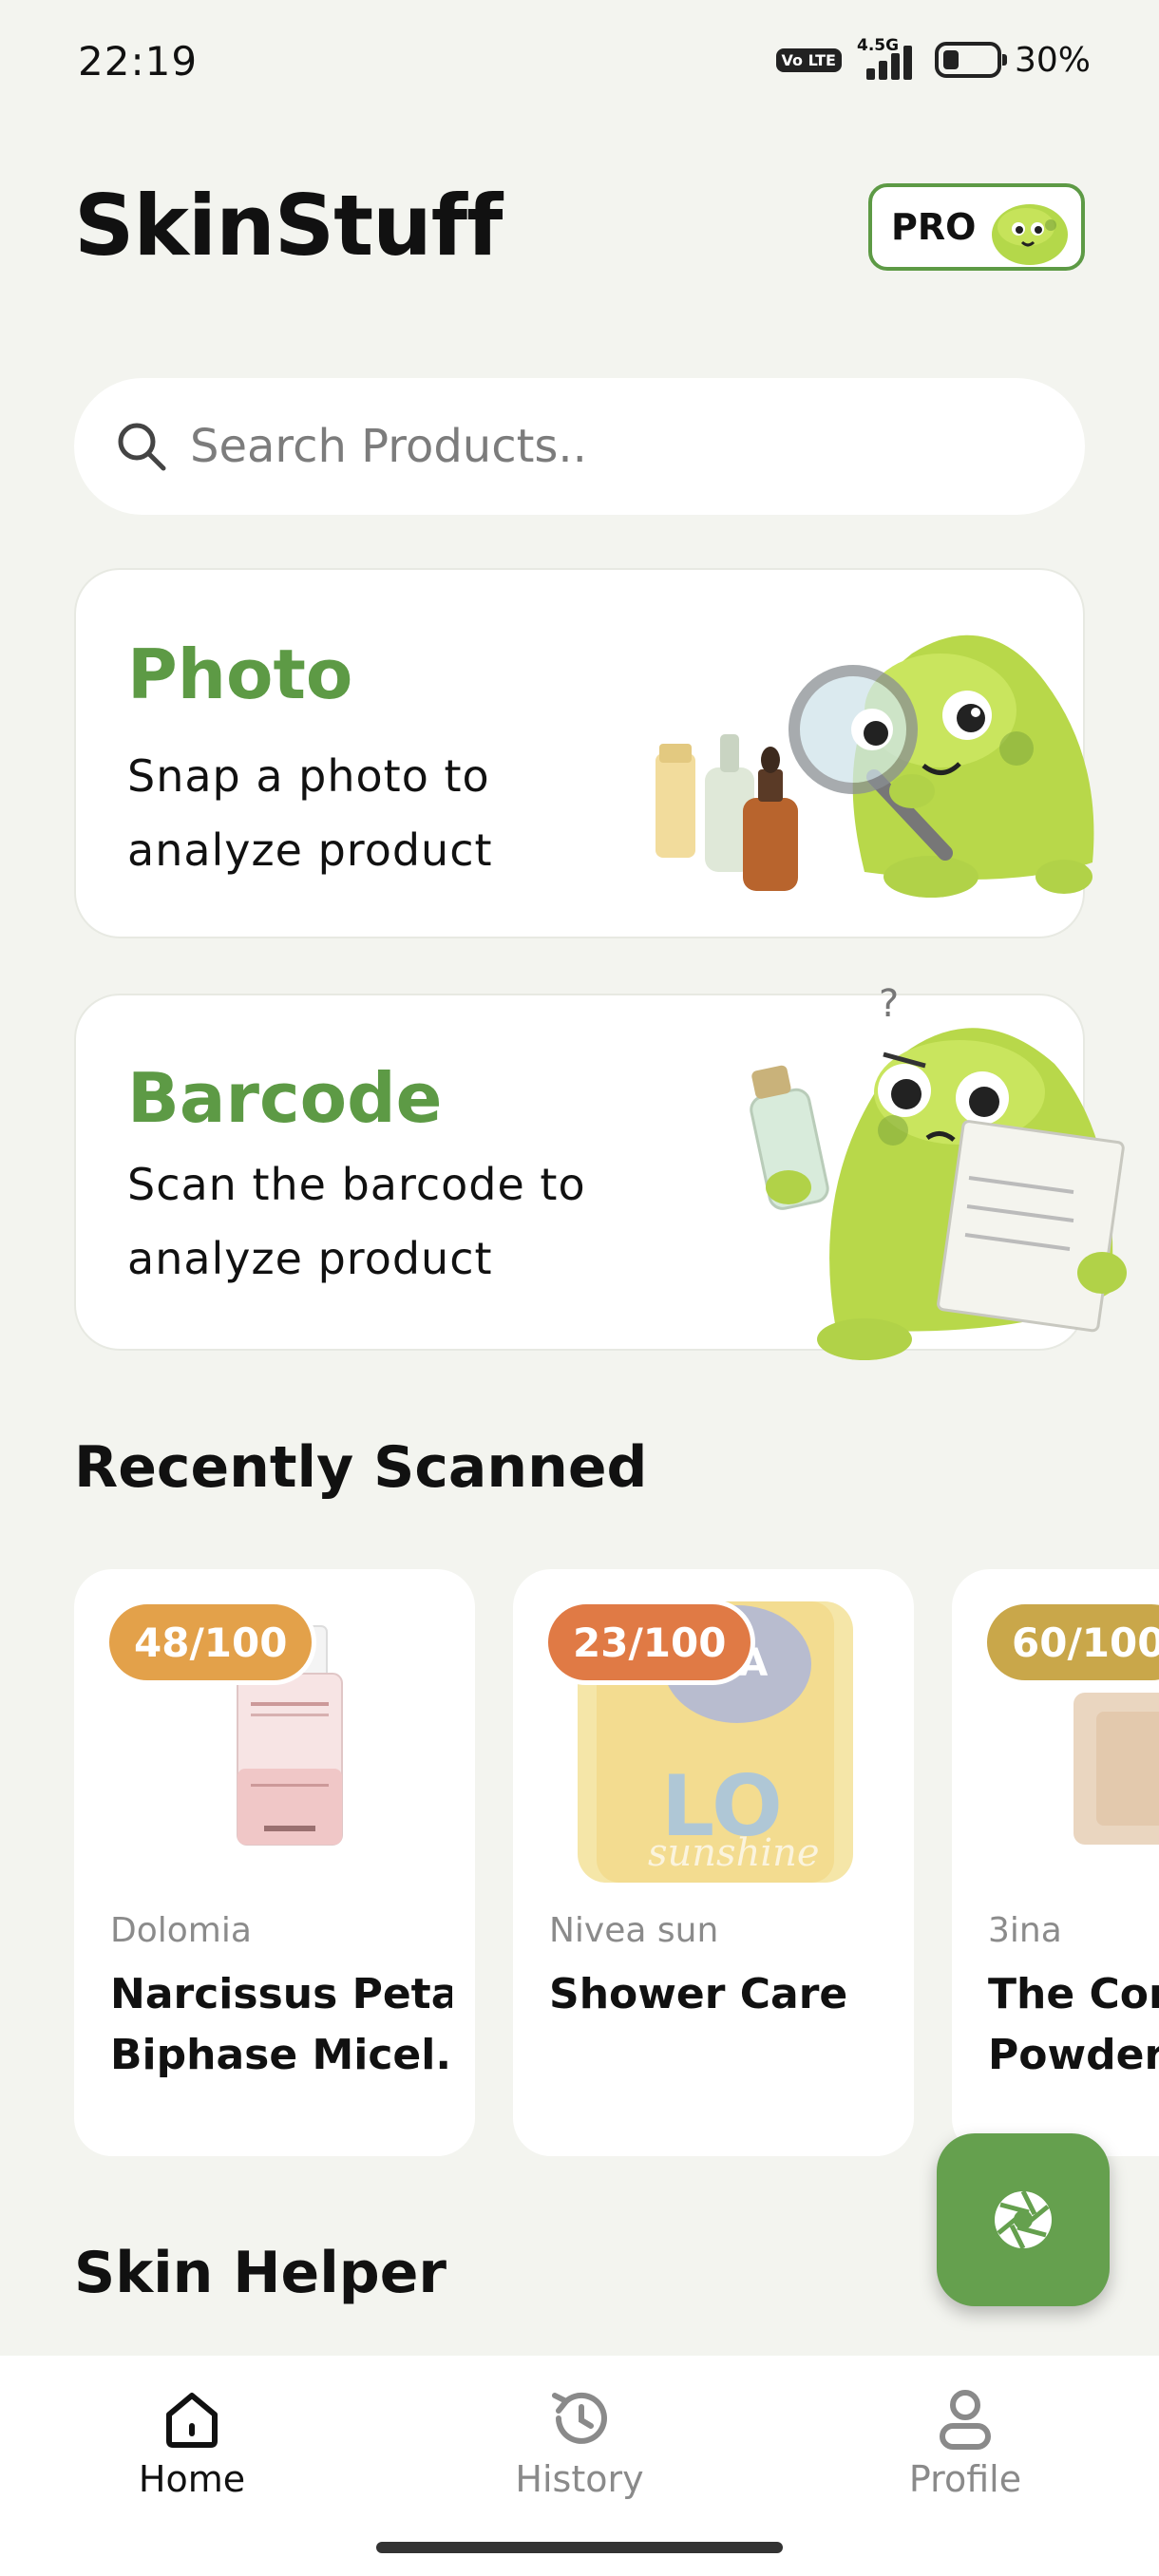  Describe the element at coordinates (288, 226) in the screenshot. I see `app-title: SkinStuff` at that location.